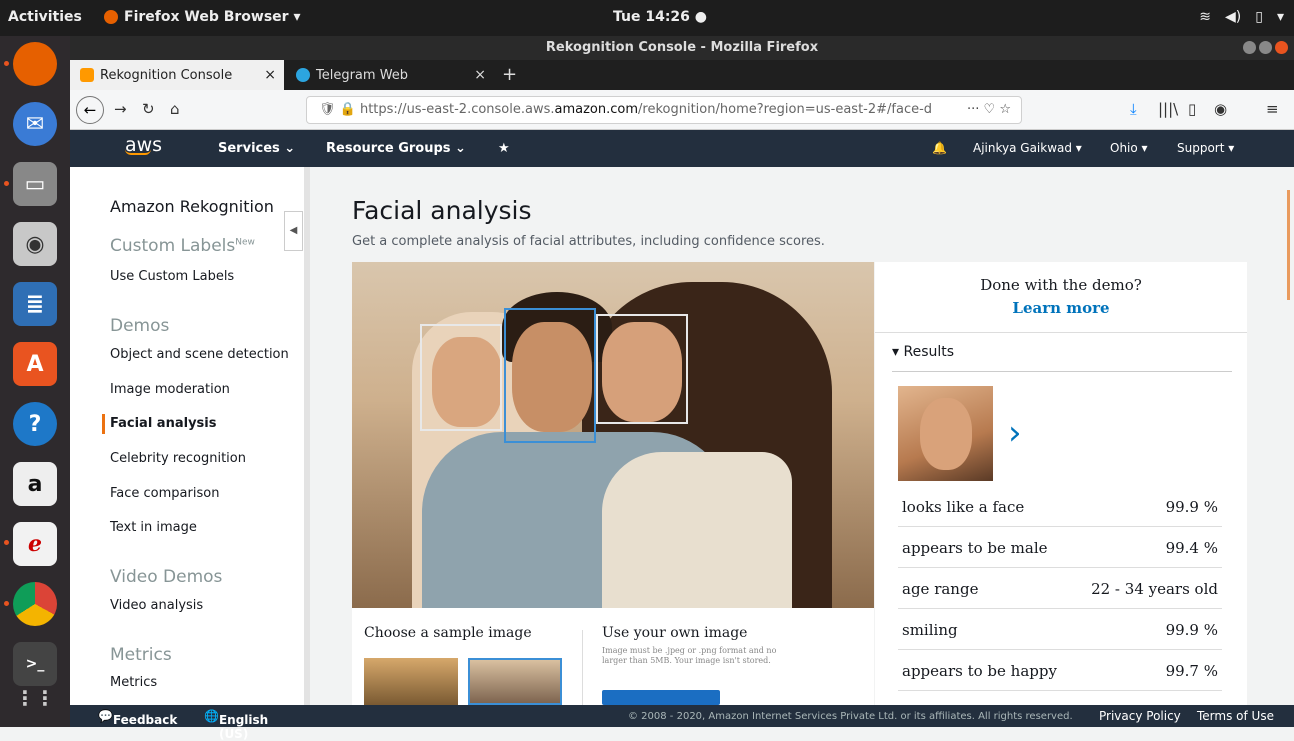  I want to click on amazon-icon: a, so click(35, 484).